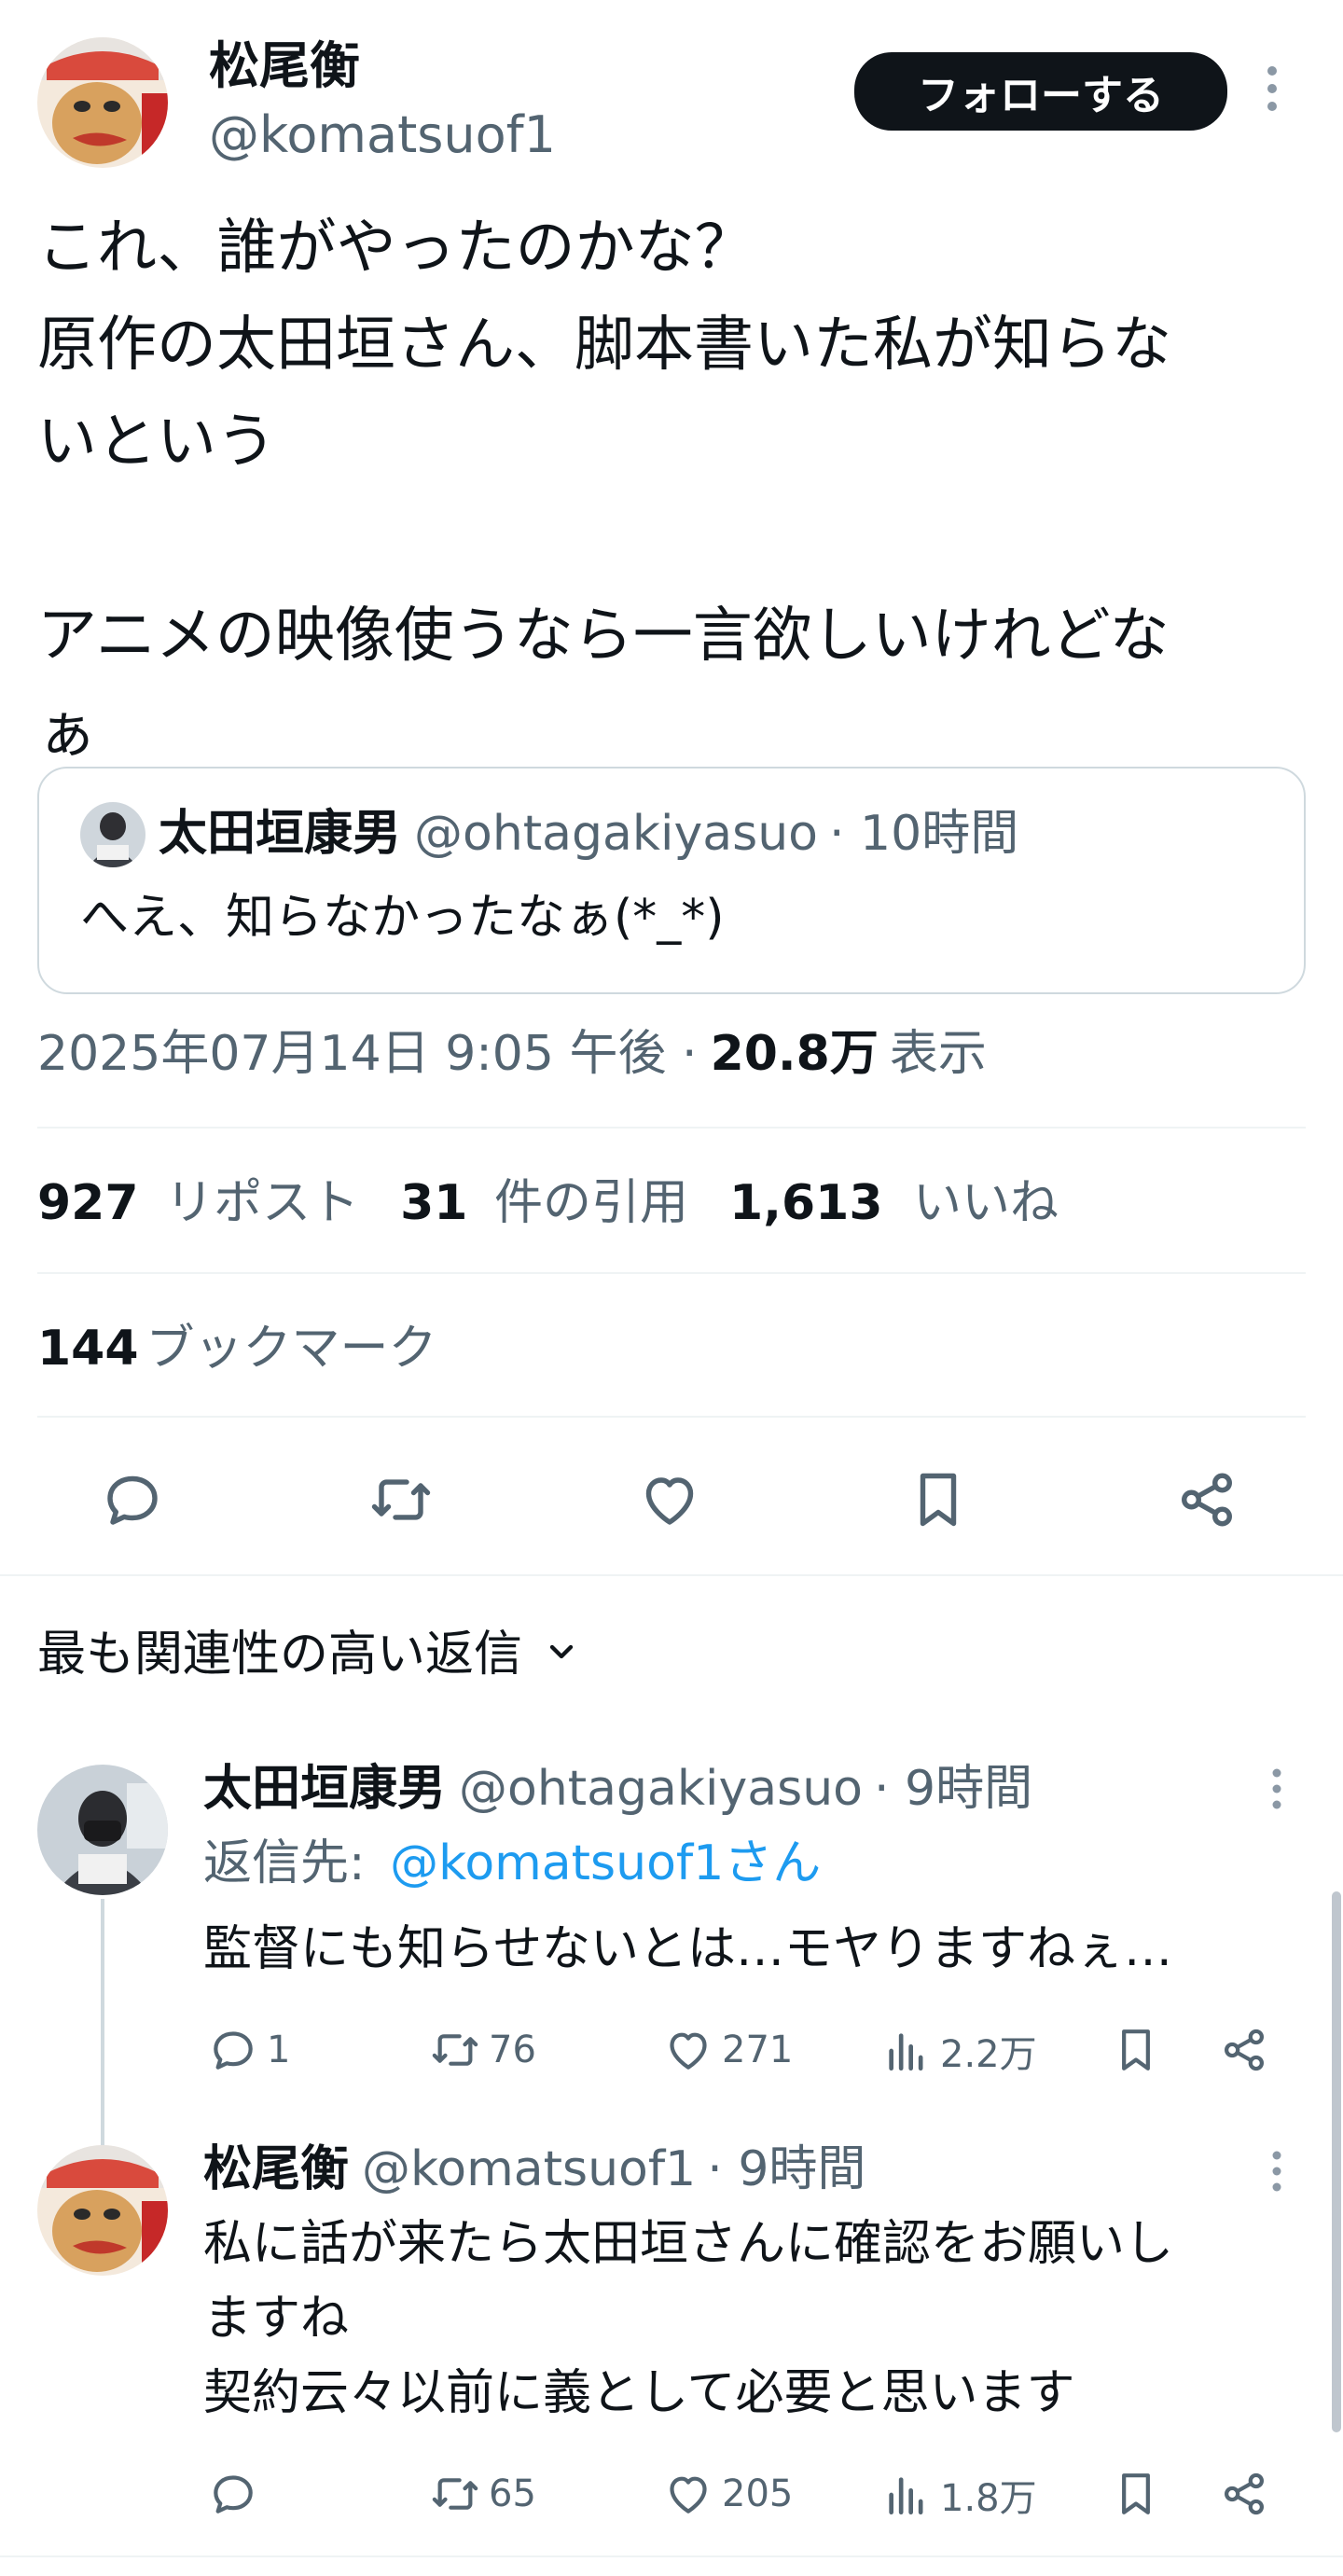 The image size is (1343, 2576). What do you see at coordinates (368, 1053) in the screenshot?
I see `tweet-timestamp: 2025年07月14日 9:05 午後 ·` at bounding box center [368, 1053].